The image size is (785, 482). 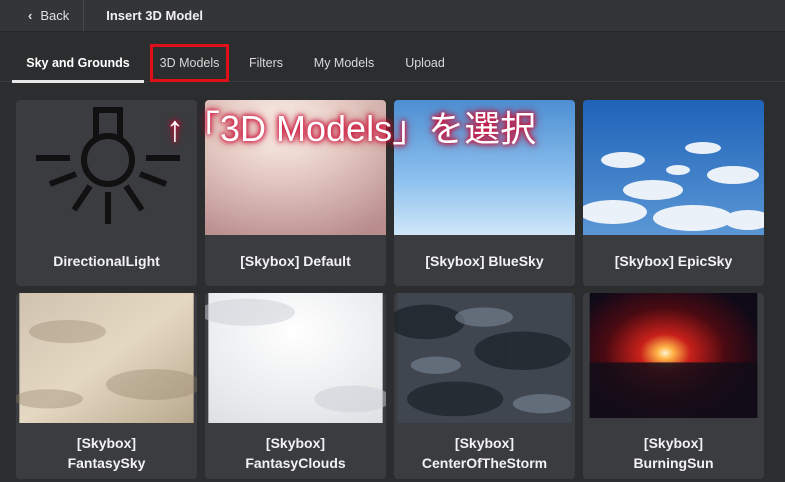 What do you see at coordinates (266, 63) in the screenshot?
I see `tab-filters: Filters` at bounding box center [266, 63].